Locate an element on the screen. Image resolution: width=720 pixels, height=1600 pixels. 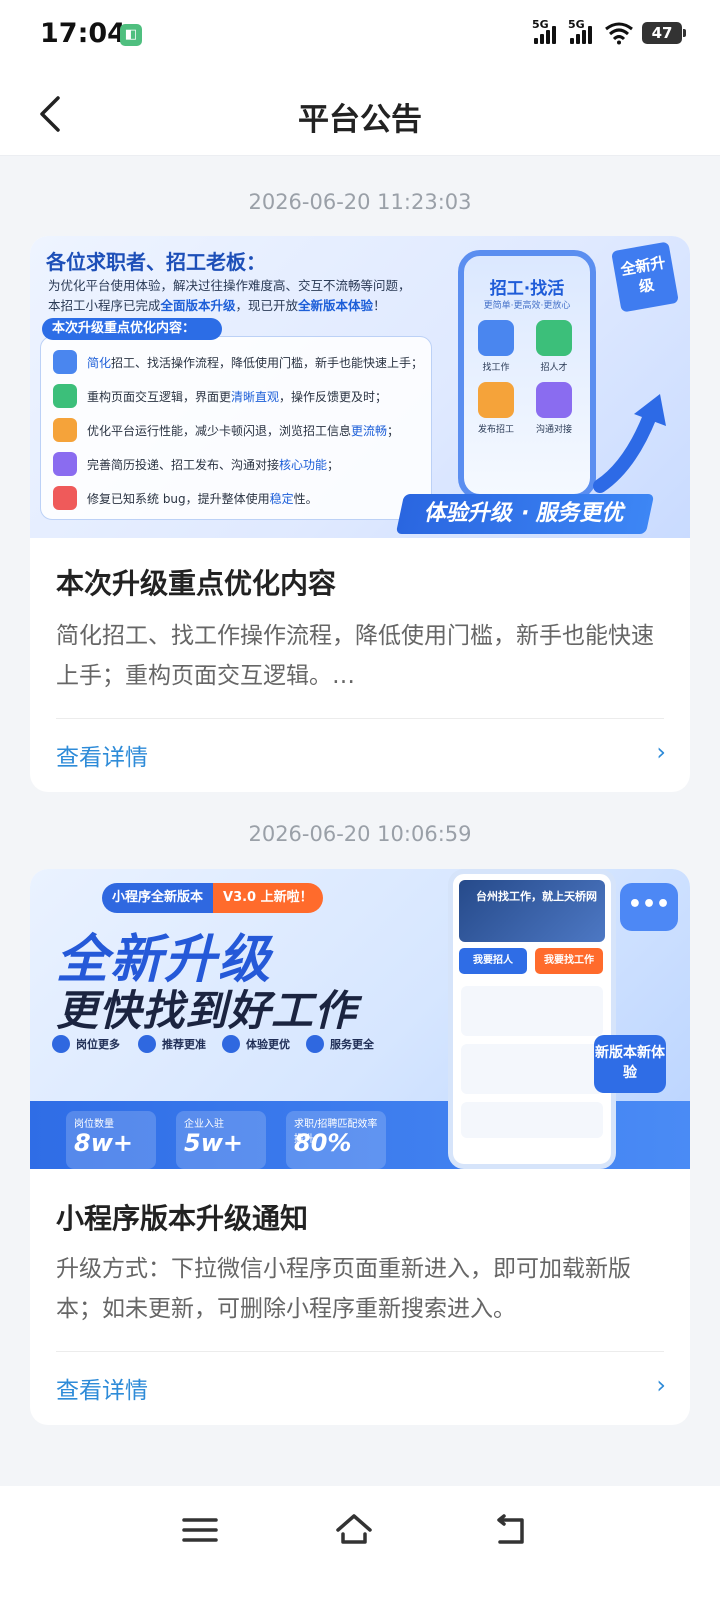
item-text: 招工、找活操作流程，降低使用门槛，新手也能快速上手； is located at coordinates (267, 362).